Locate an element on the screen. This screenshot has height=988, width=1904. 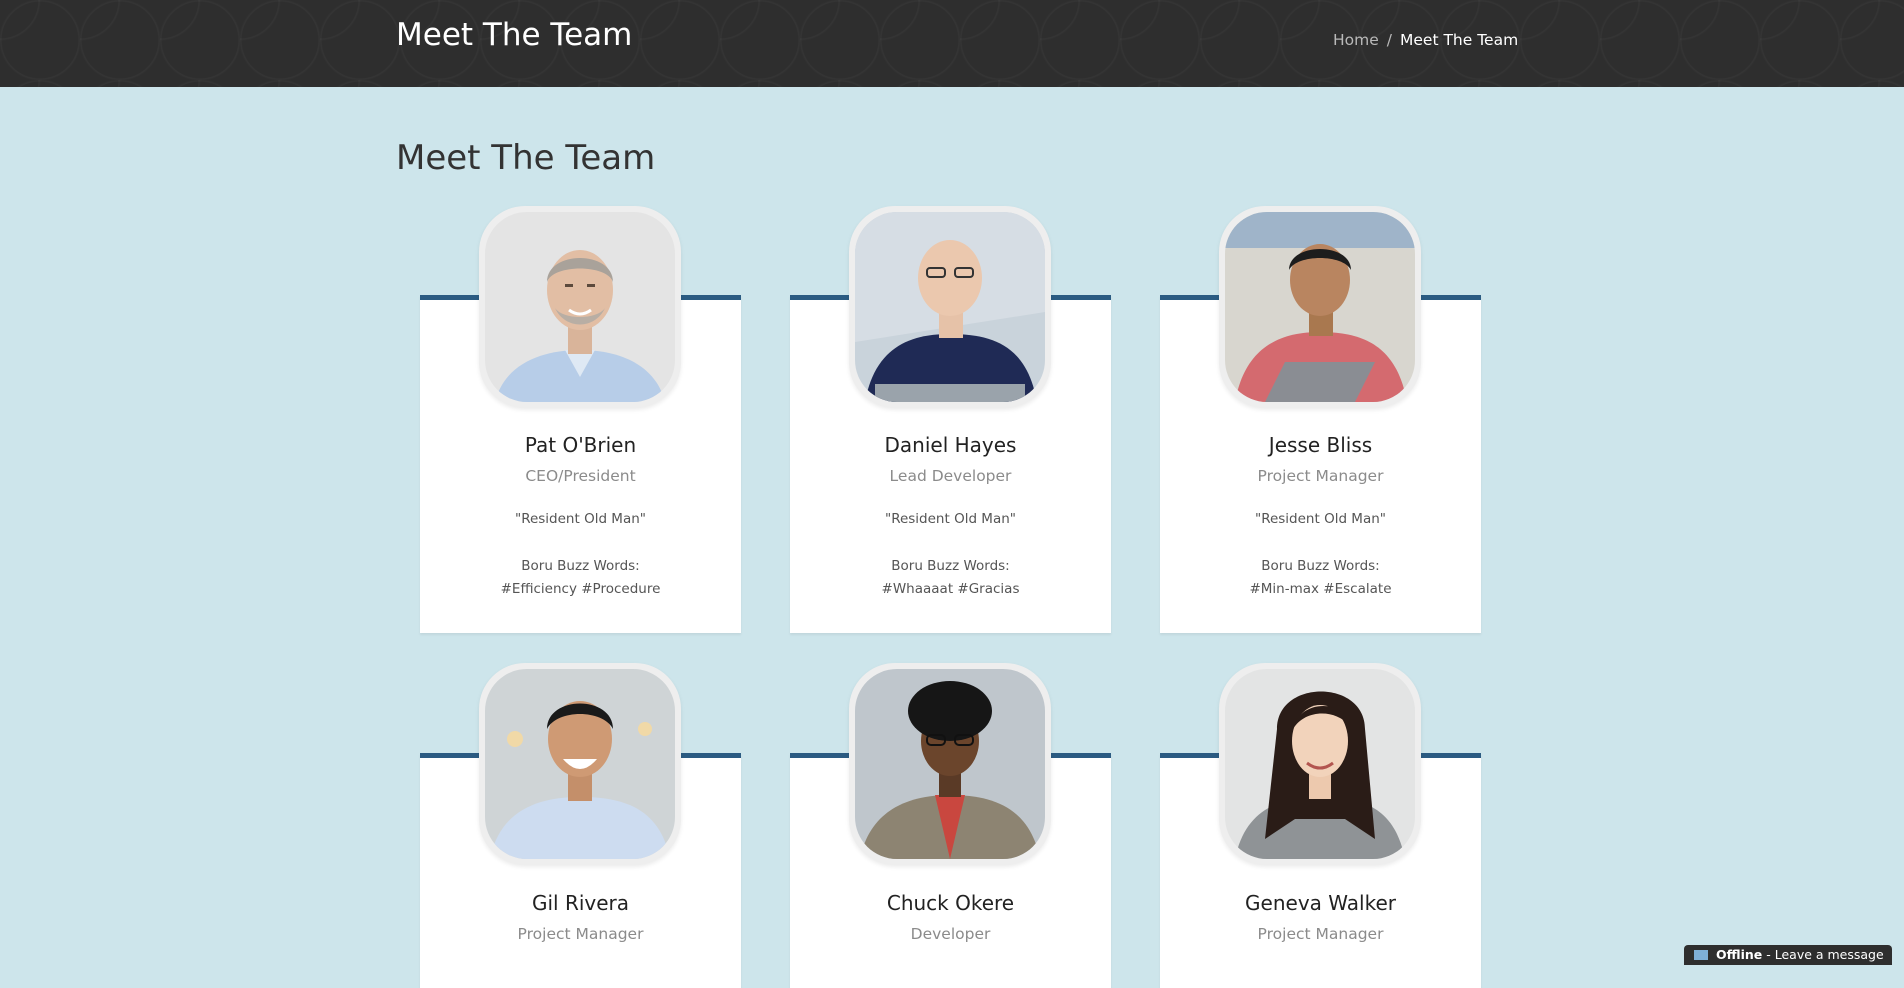
member-name: Geneva Walker is located at coordinates (1320, 903).